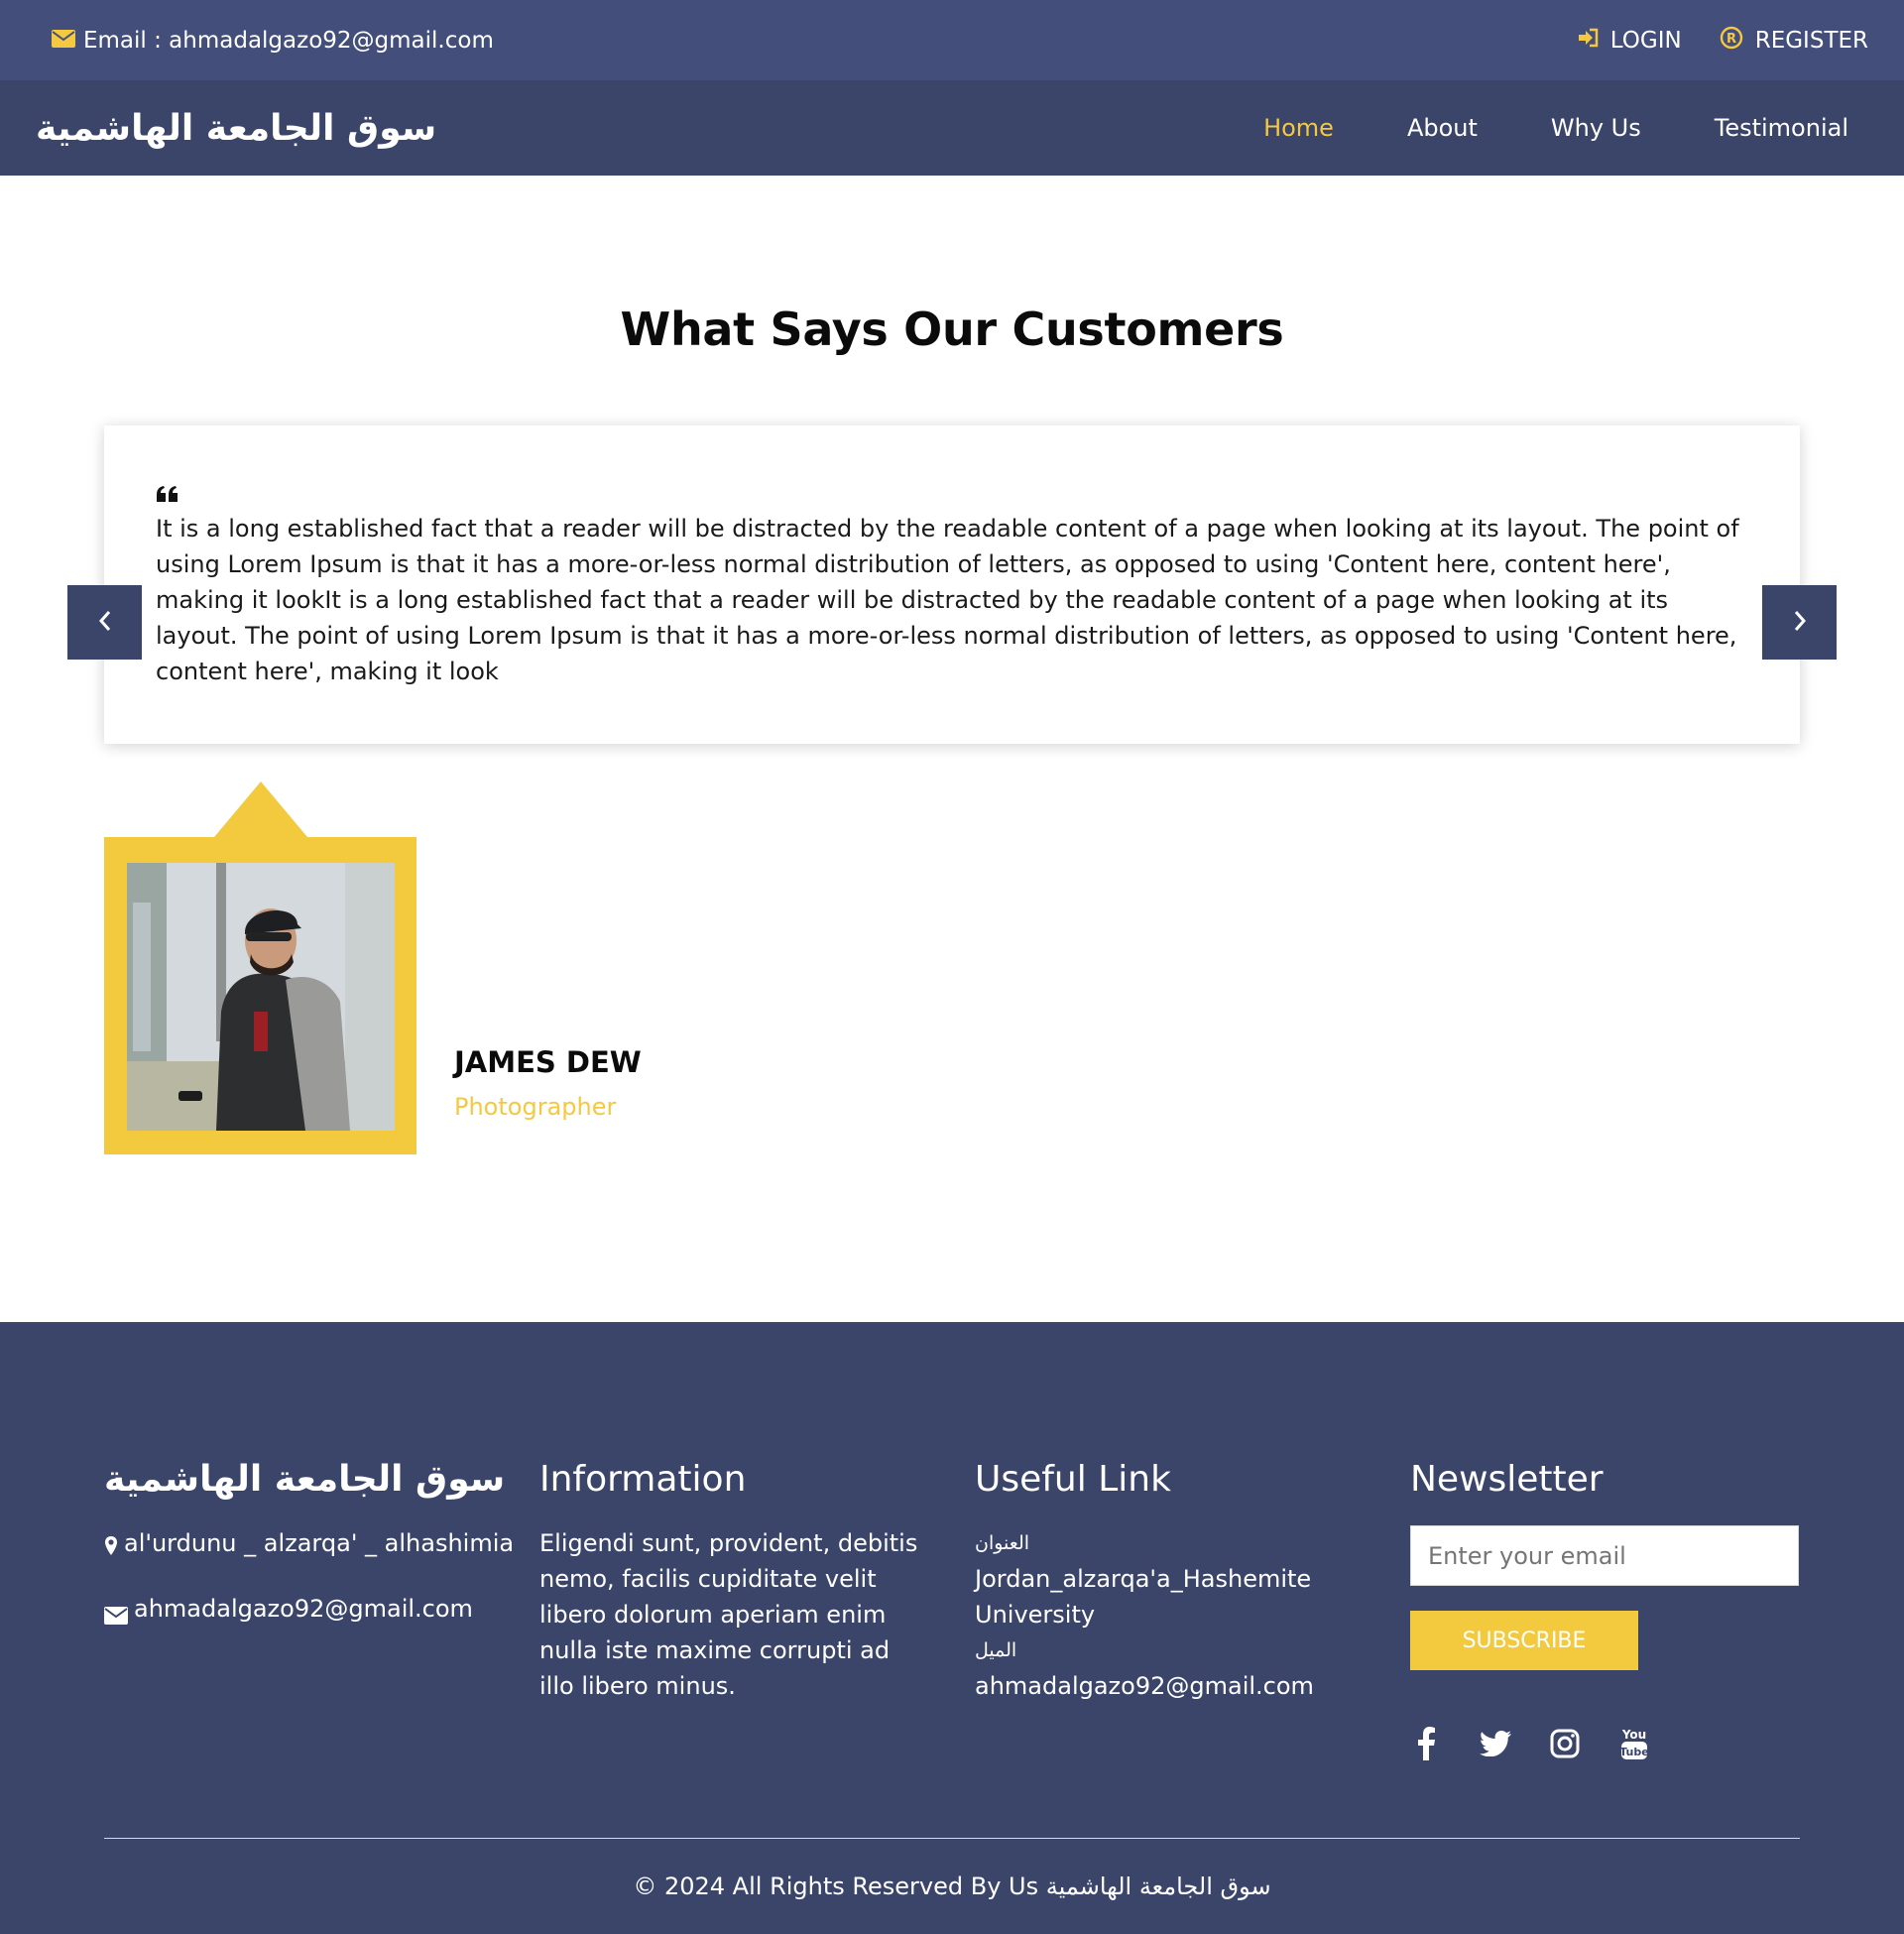 This screenshot has height=1934, width=1904. What do you see at coordinates (1495, 1743) in the screenshot?
I see `twitter-icon` at bounding box center [1495, 1743].